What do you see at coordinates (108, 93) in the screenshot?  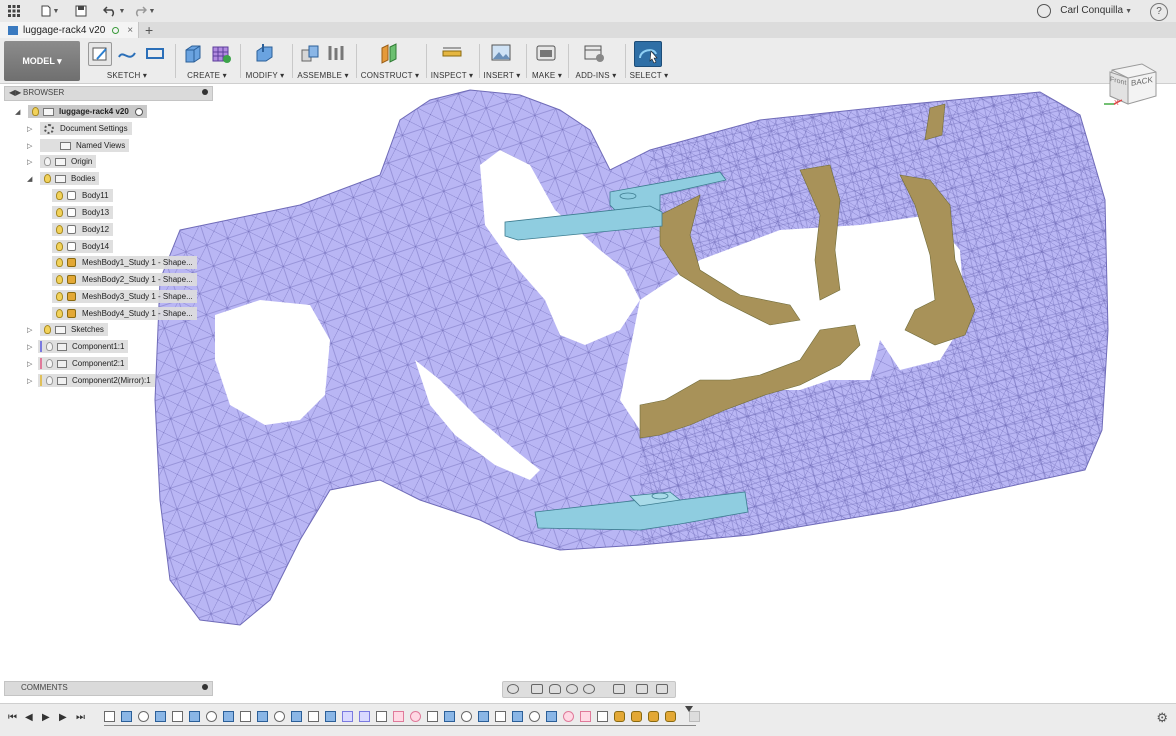 I see `browser-panel-header: ◀▶ BROWSER` at bounding box center [108, 93].